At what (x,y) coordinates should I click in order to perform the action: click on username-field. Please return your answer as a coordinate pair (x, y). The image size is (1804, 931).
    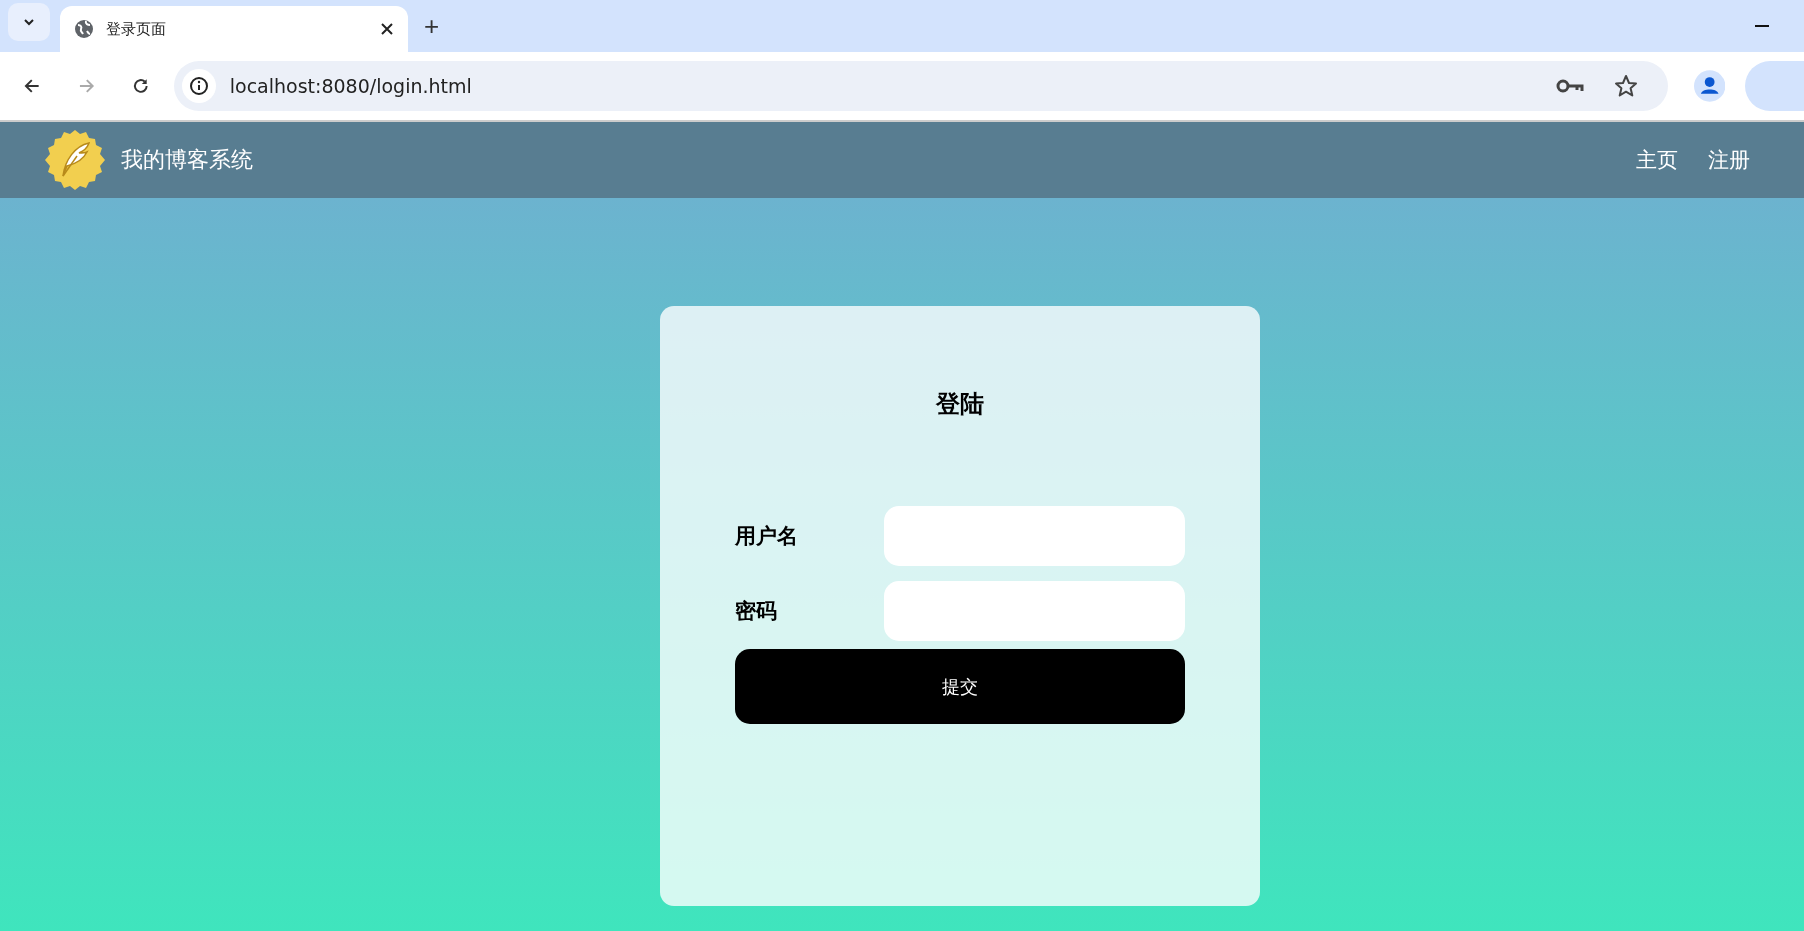
    Looking at the image, I should click on (1034, 536).